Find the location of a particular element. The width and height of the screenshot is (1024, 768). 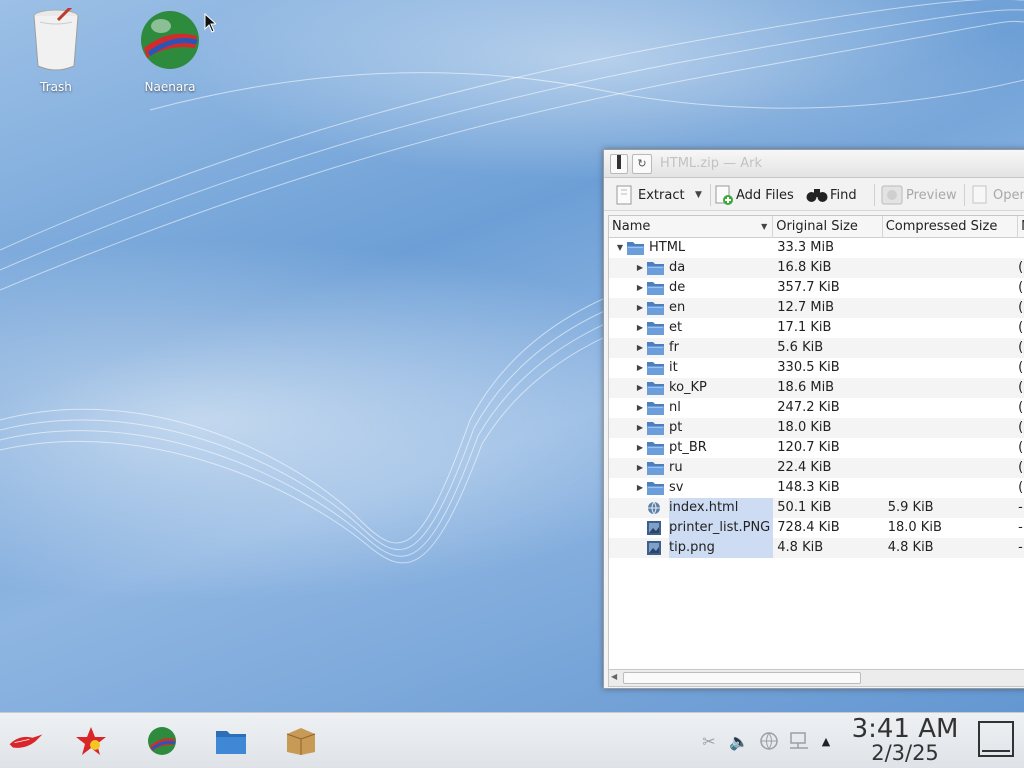

extract-button: Extract is located at coordinates (649, 195).